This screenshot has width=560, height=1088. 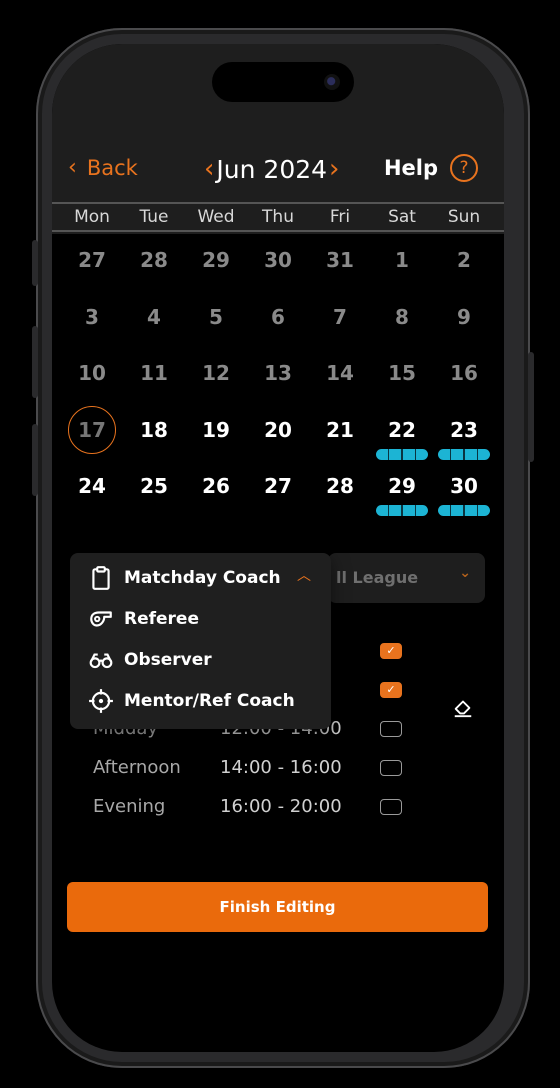 What do you see at coordinates (129, 806) in the screenshot?
I see `slot-name: Evening` at bounding box center [129, 806].